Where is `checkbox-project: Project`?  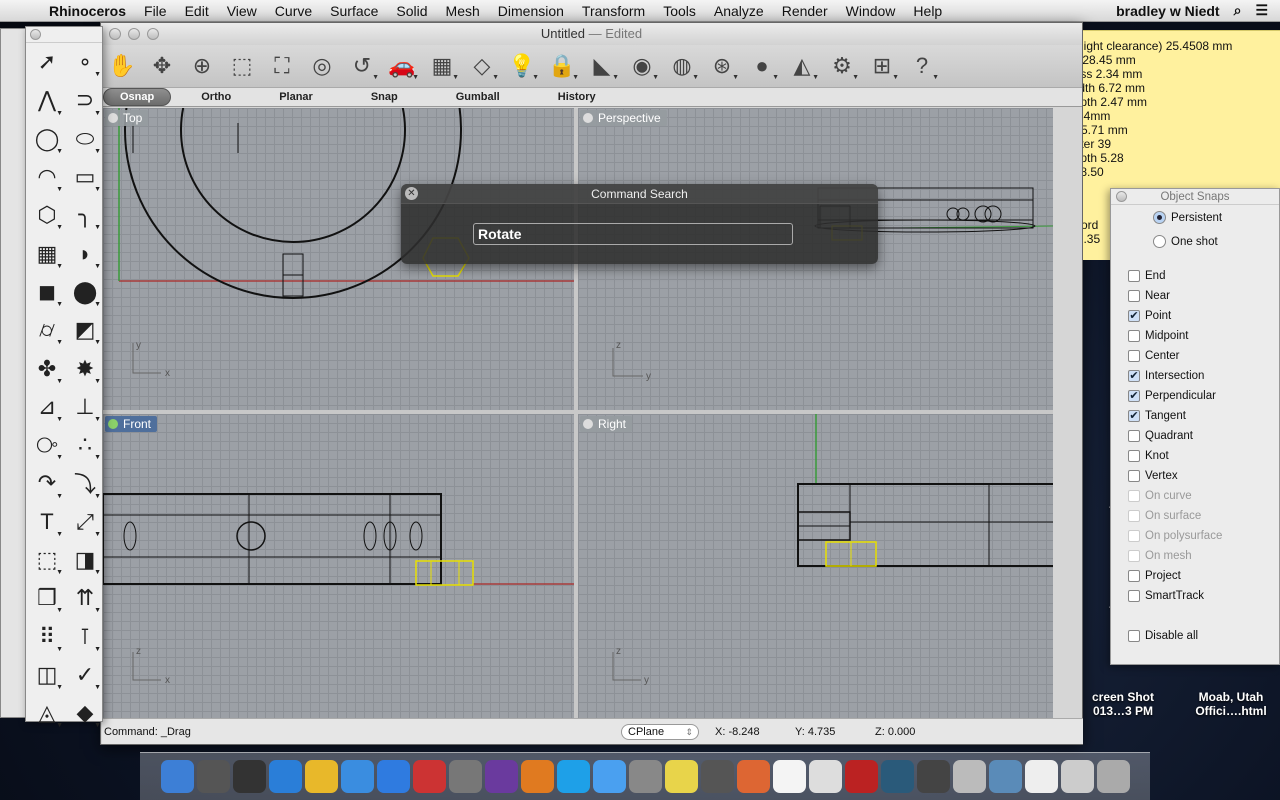
checkbox-project: Project is located at coordinates (1154, 576).